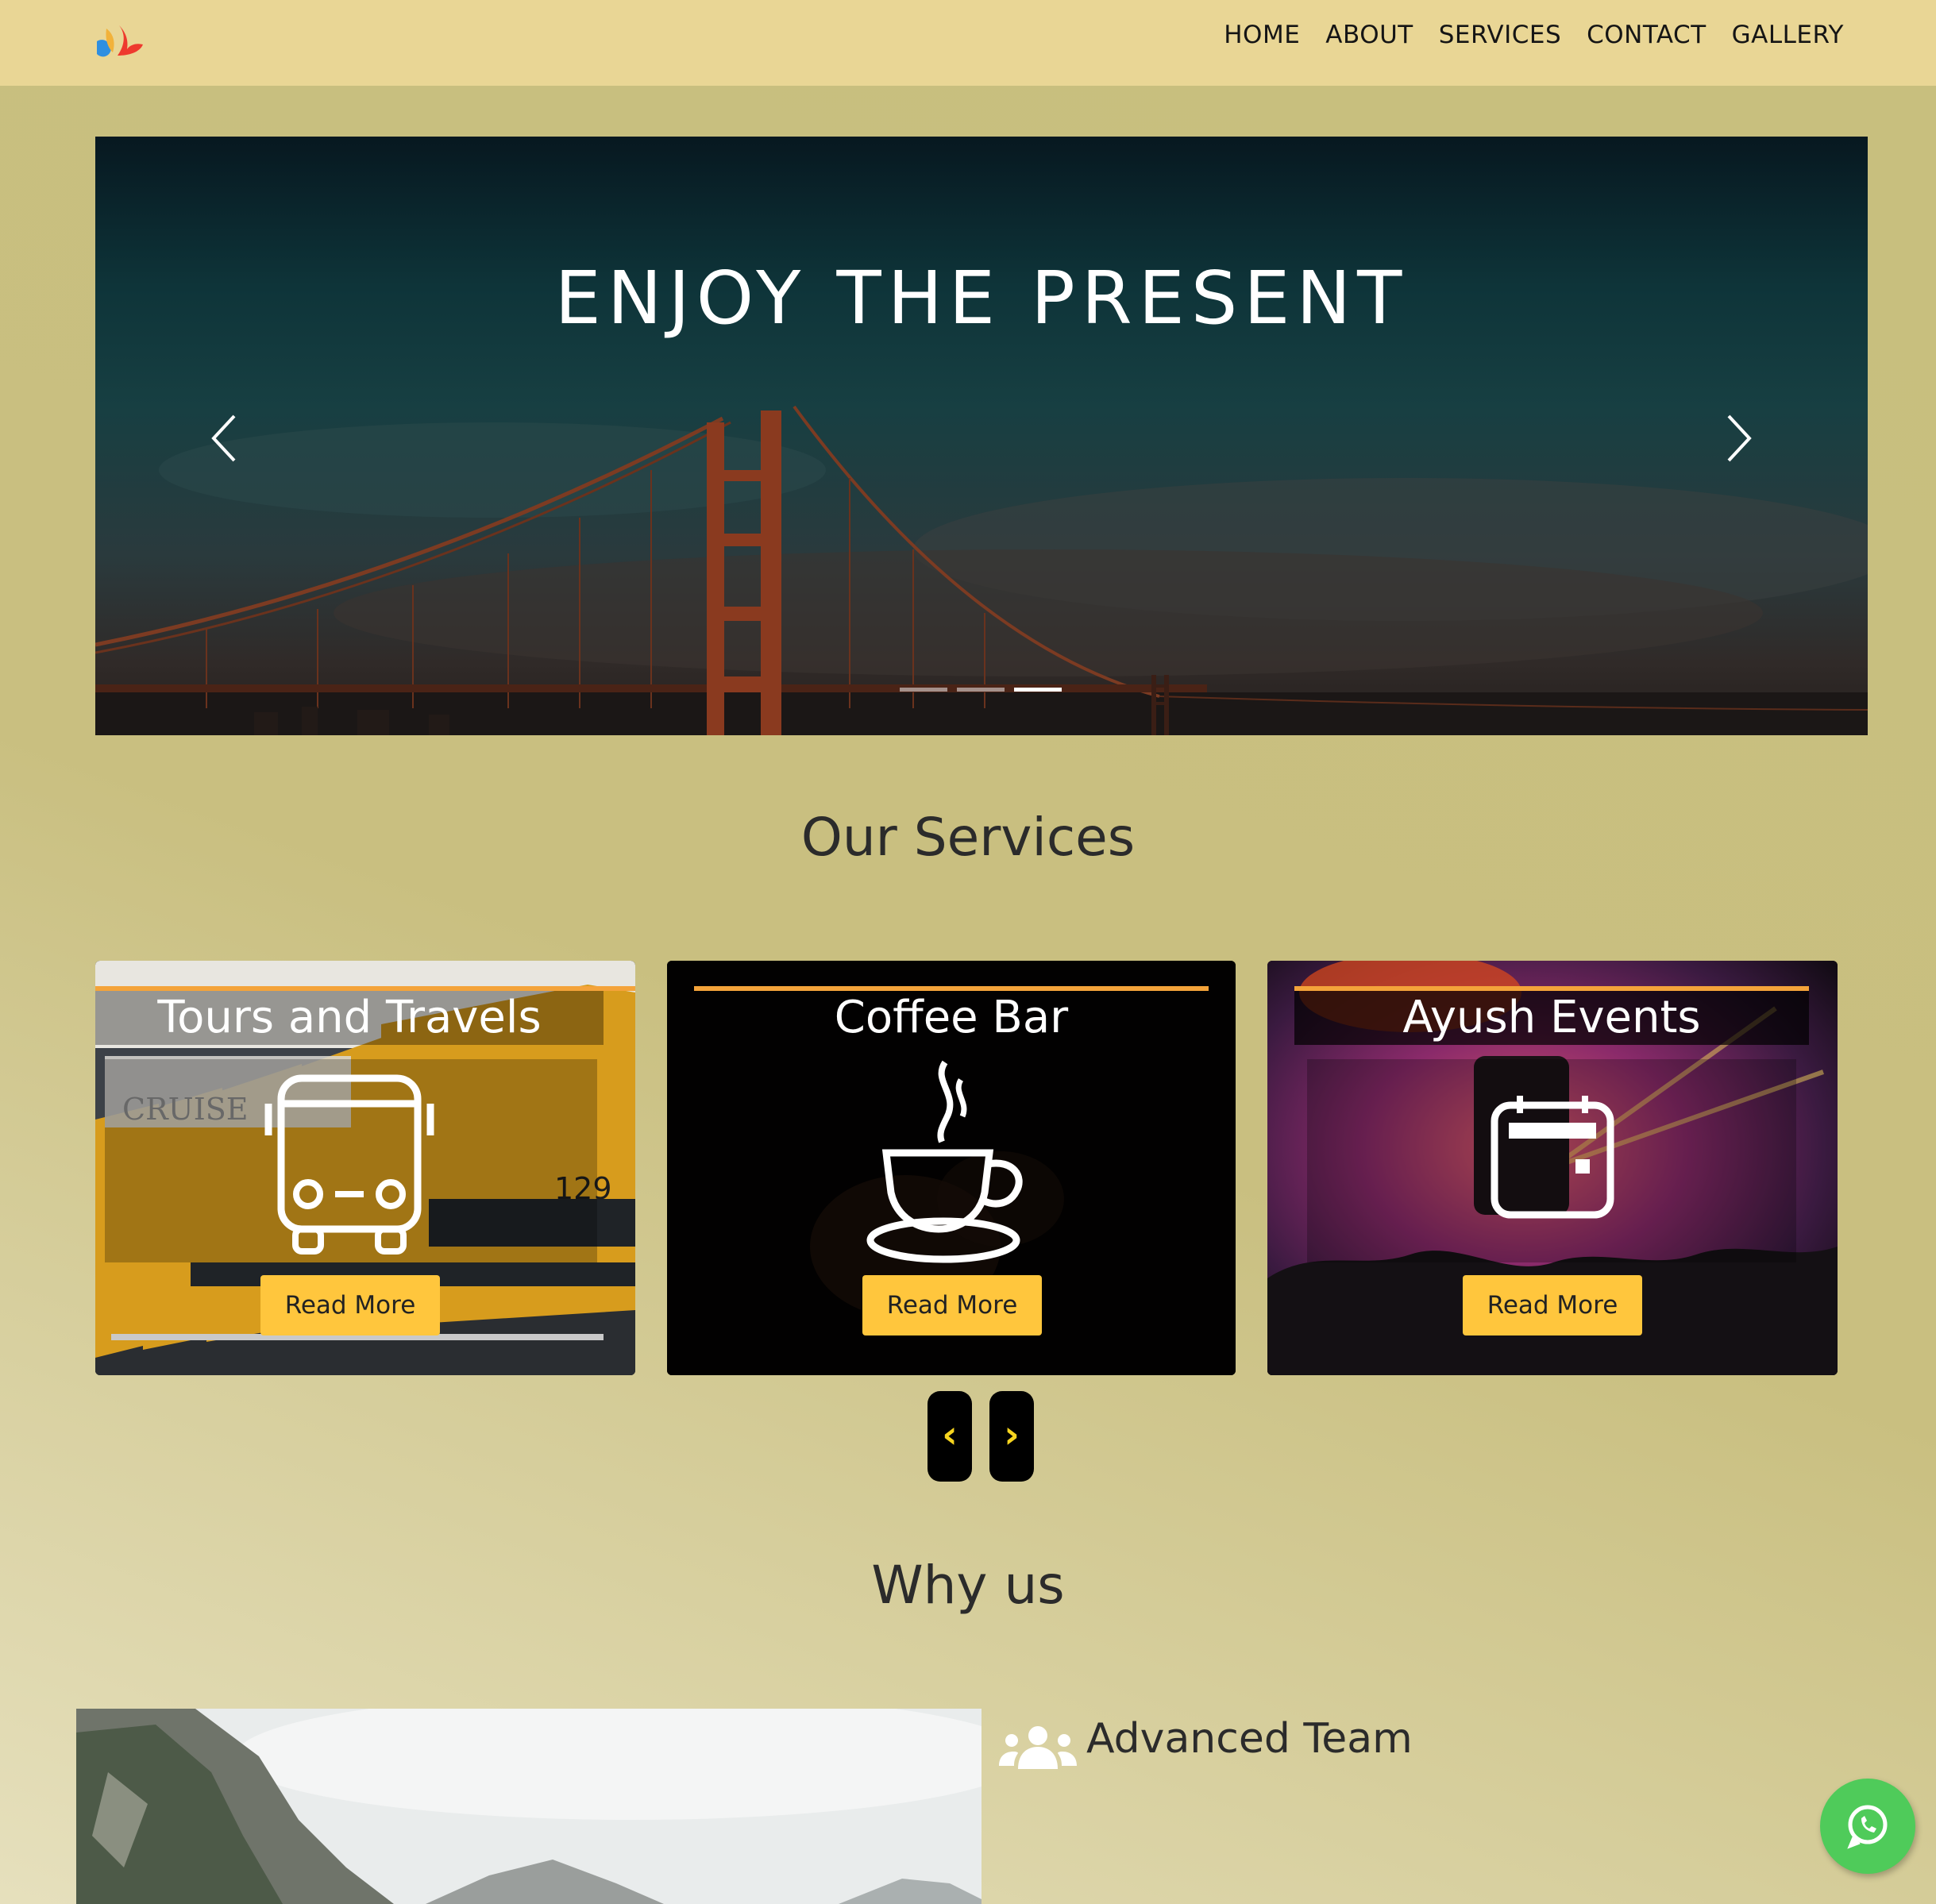 This screenshot has width=1936, height=1904. Describe the element at coordinates (968, 837) in the screenshot. I see `services-heading: Our Services` at that location.